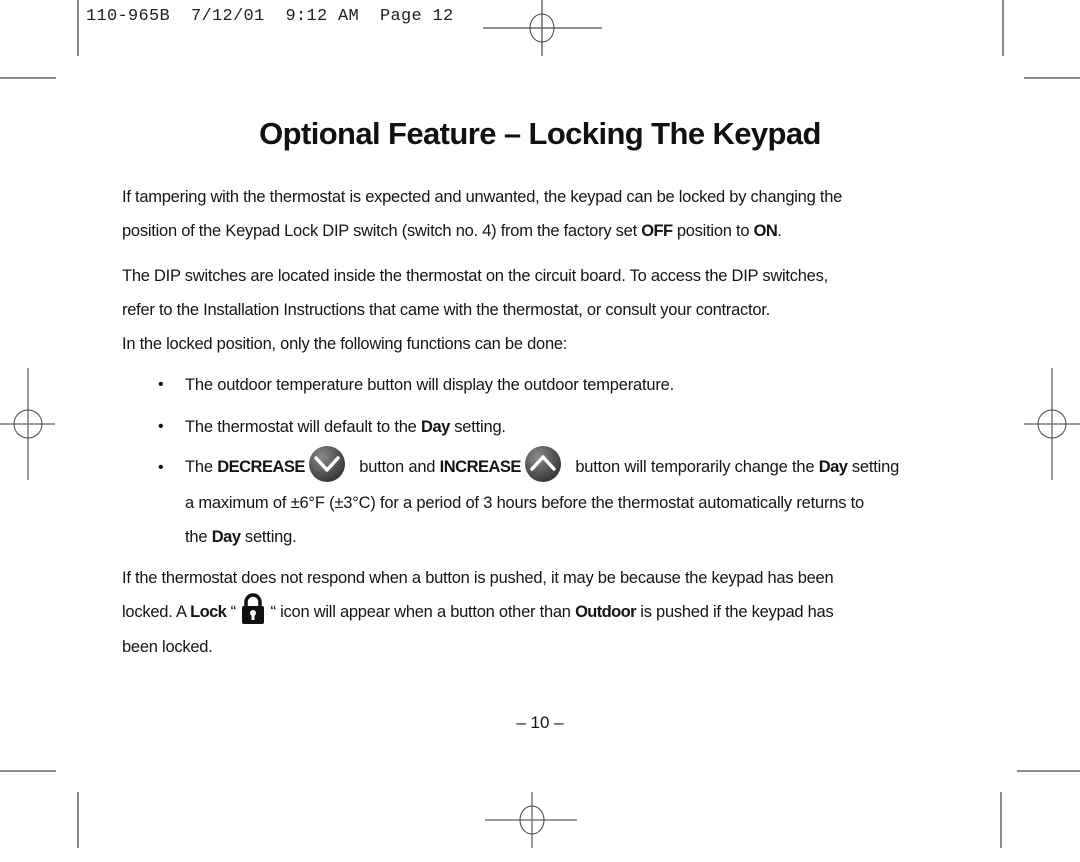 This screenshot has height=862, width=1080. What do you see at coordinates (605, 612) in the screenshot?
I see `outdoor-label: Outdoor` at bounding box center [605, 612].